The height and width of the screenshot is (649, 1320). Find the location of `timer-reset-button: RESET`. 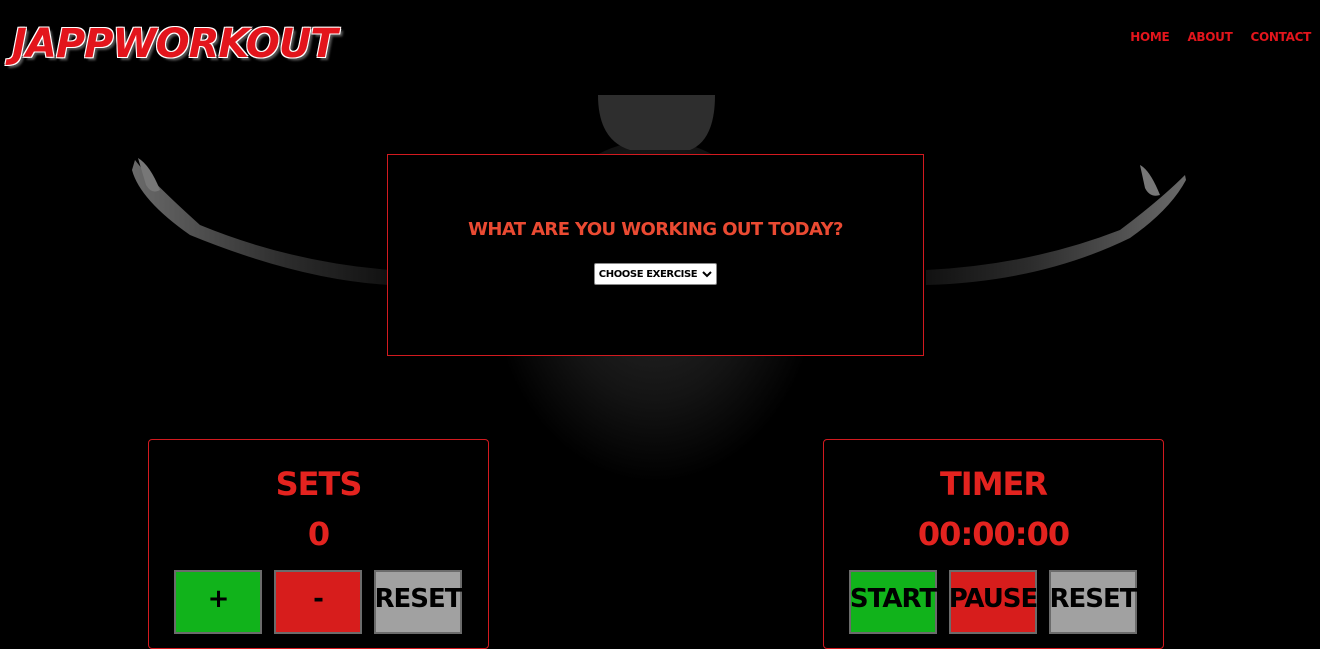

timer-reset-button: RESET is located at coordinates (1093, 602).